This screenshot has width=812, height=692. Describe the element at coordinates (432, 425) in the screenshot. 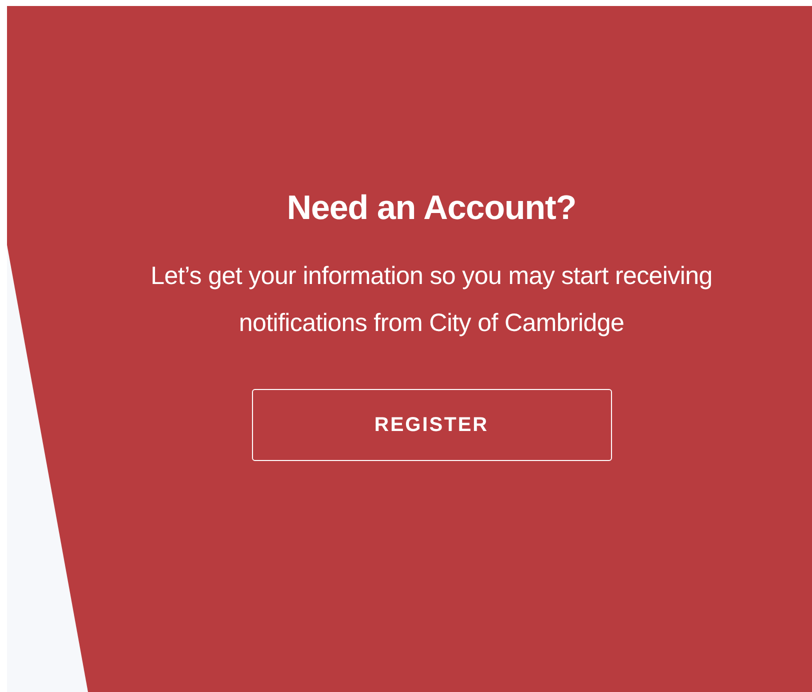

I see `register-button: REGISTER` at that location.